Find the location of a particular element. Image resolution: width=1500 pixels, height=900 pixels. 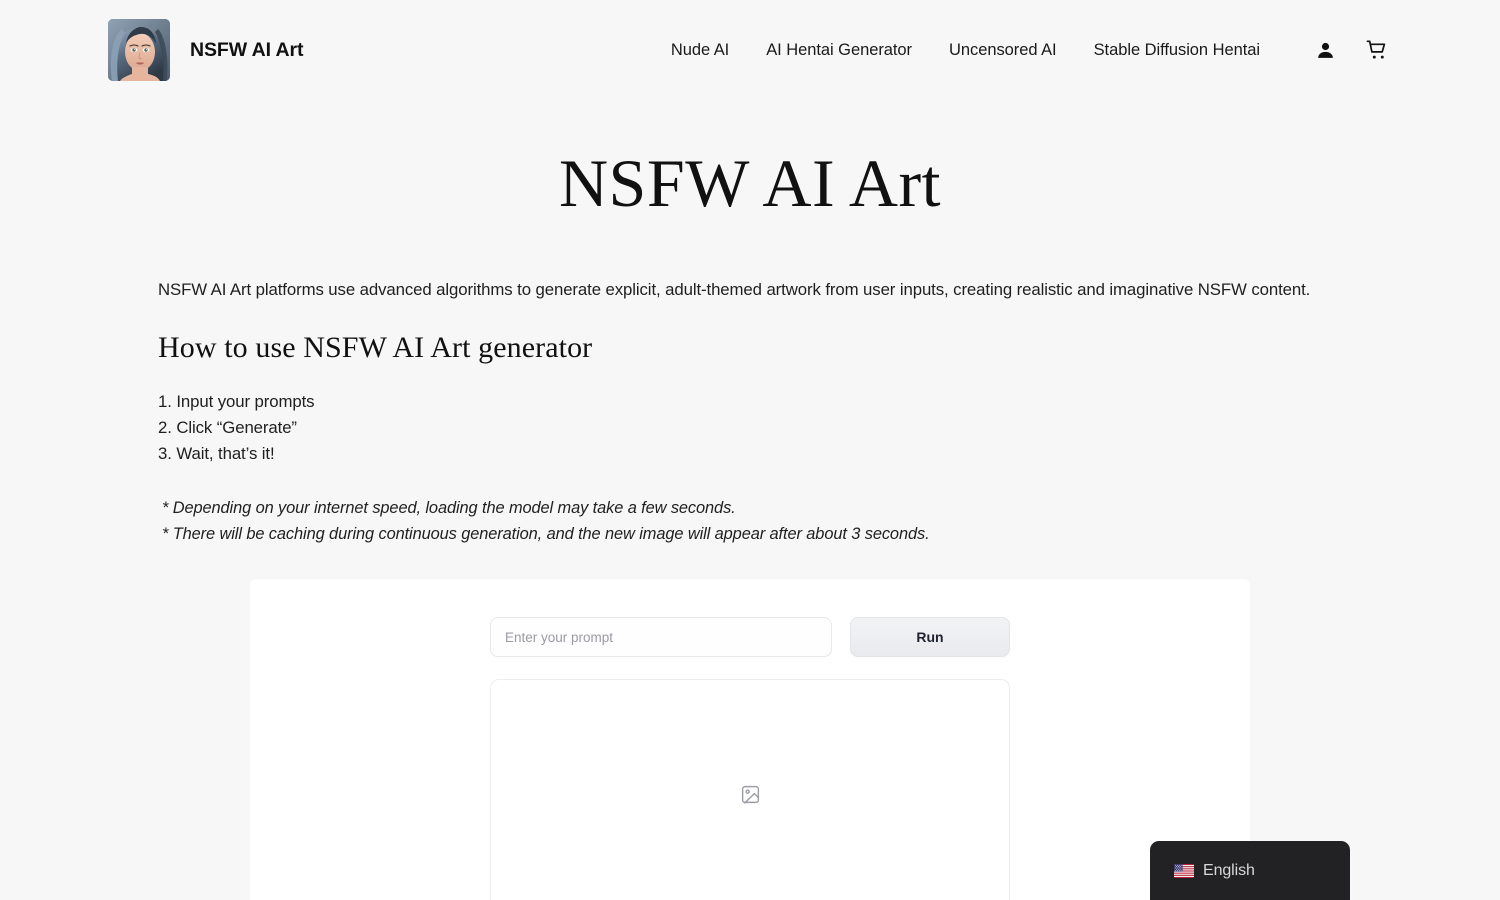

page-title: NSFW AI Art is located at coordinates (750, 183).